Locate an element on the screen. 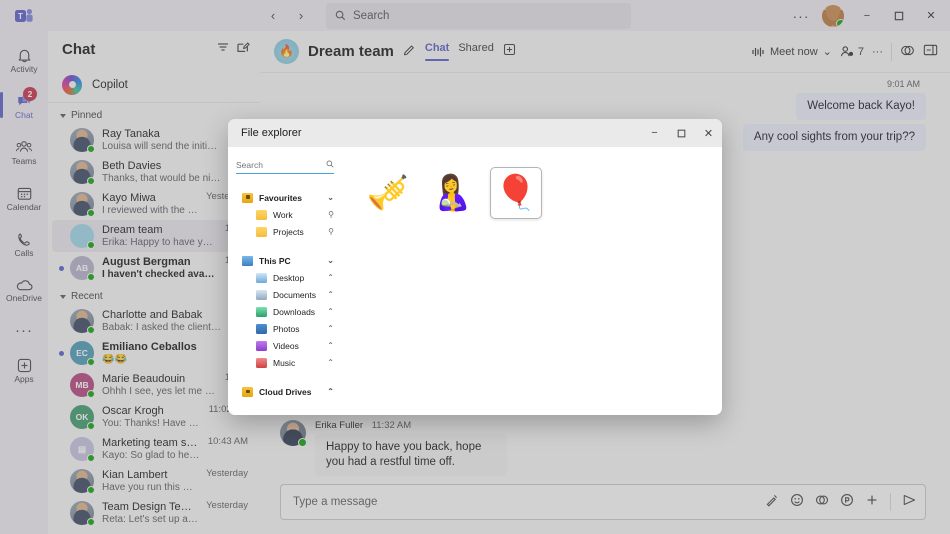 This screenshot has width=950, height=534. tree-item-this-pc: This PC ⌄ is located at coordinates (288, 260).